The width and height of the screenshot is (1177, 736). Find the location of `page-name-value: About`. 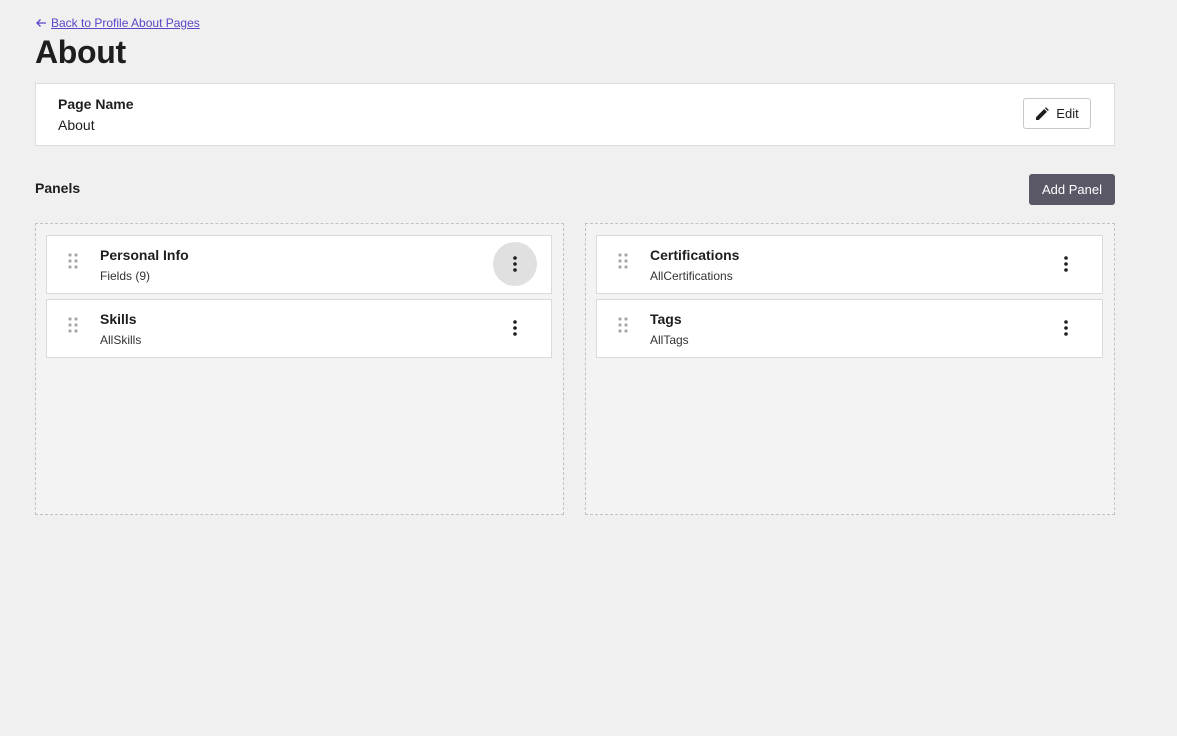

page-name-value: About is located at coordinates (76, 125).